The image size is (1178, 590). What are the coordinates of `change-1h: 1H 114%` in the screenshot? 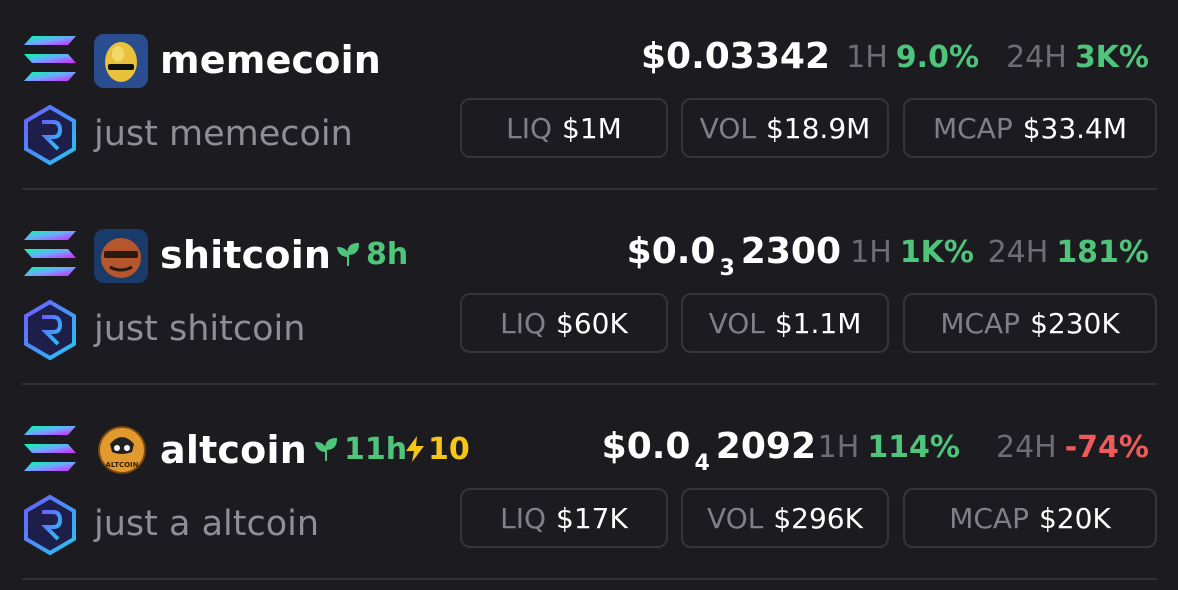 It's located at (889, 447).